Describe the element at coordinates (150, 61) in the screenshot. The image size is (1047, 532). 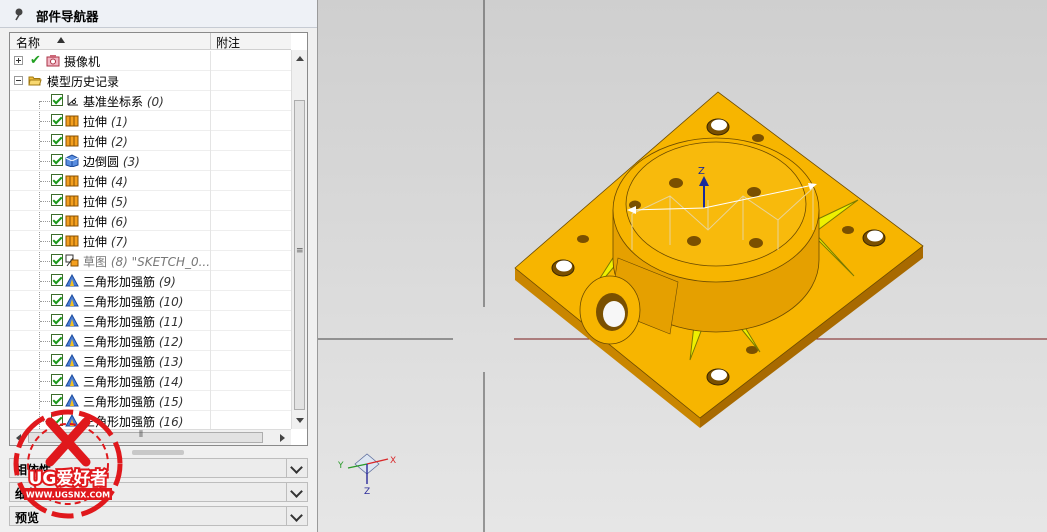
I see `tree-row-camera: ✔ 摄像机` at that location.